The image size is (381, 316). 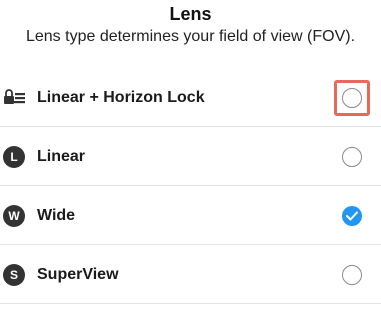 What do you see at coordinates (15, 98) in the screenshot?
I see `horizon-lock-icon` at bounding box center [15, 98].